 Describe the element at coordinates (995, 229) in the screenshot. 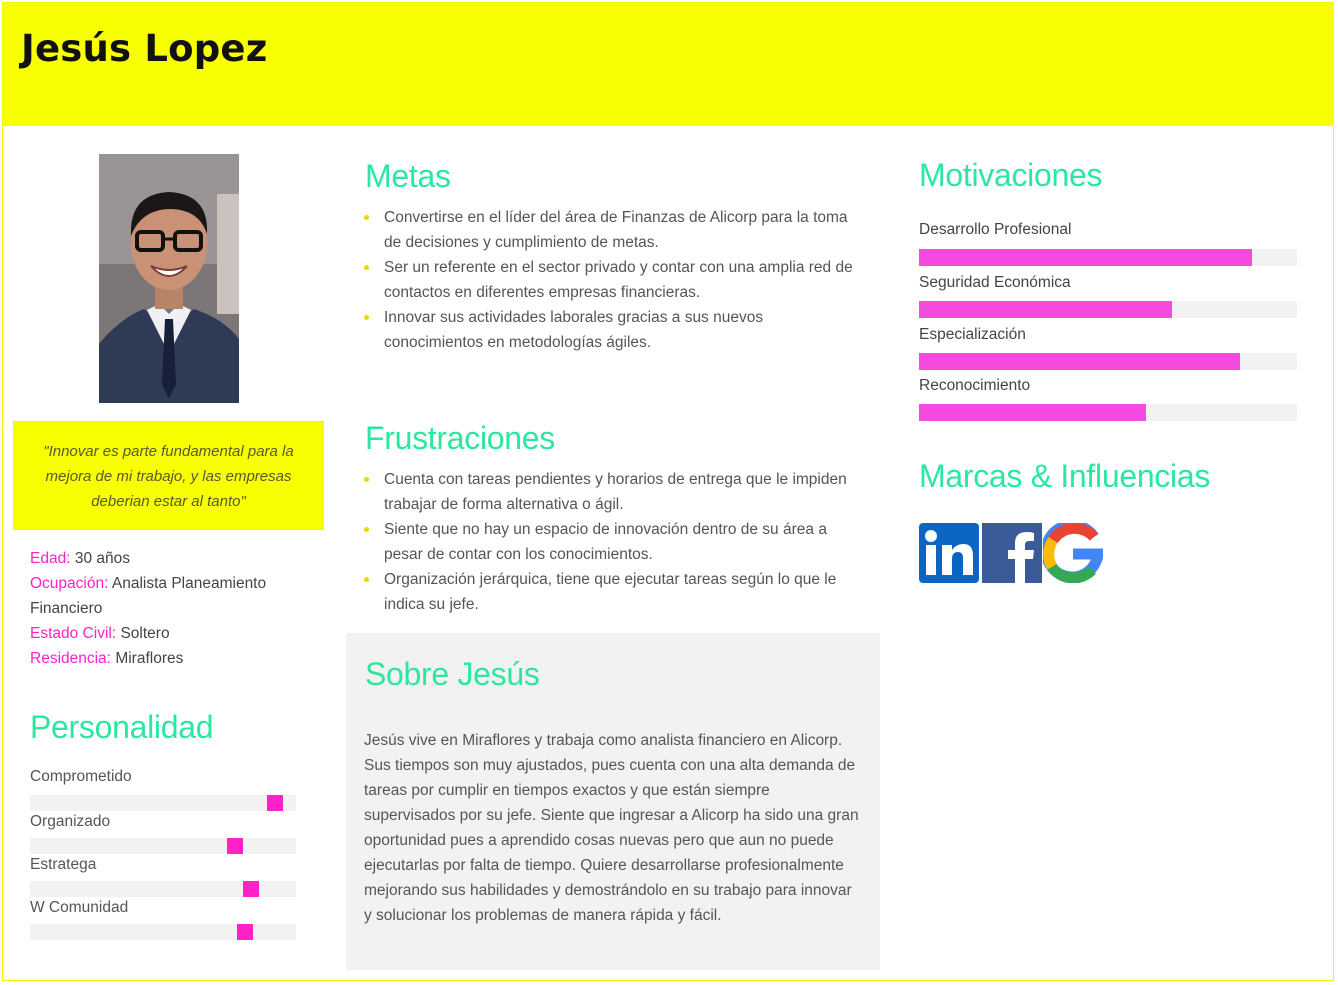

I see `motivation-label: Desarrollo Profesional` at that location.